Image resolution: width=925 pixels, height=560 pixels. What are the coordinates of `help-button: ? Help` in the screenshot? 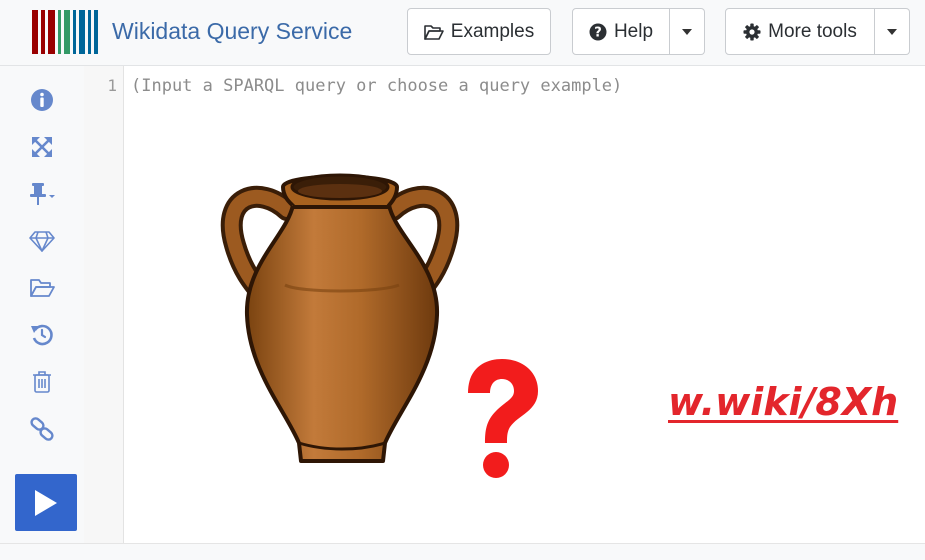 It's located at (621, 31).